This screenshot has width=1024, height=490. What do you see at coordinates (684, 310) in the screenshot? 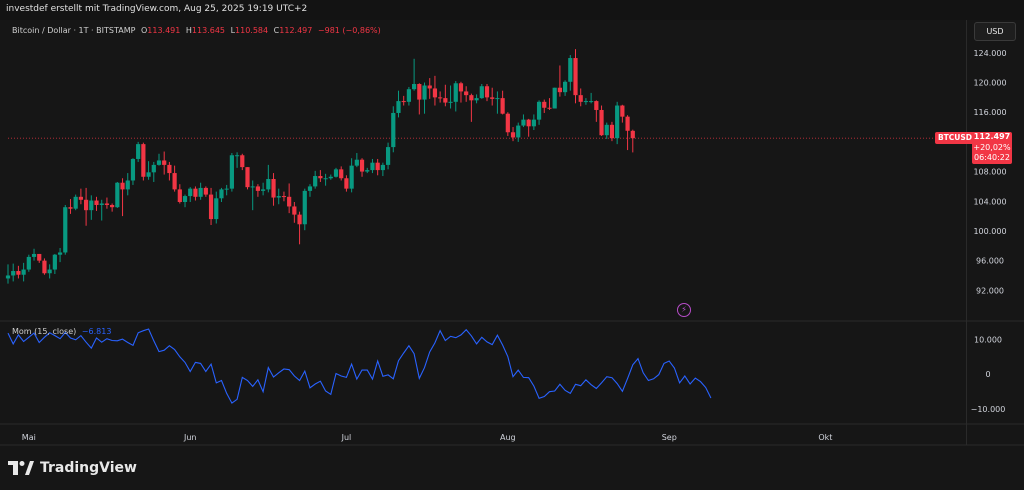
I see `lightning-icon: ⚡` at bounding box center [684, 310].